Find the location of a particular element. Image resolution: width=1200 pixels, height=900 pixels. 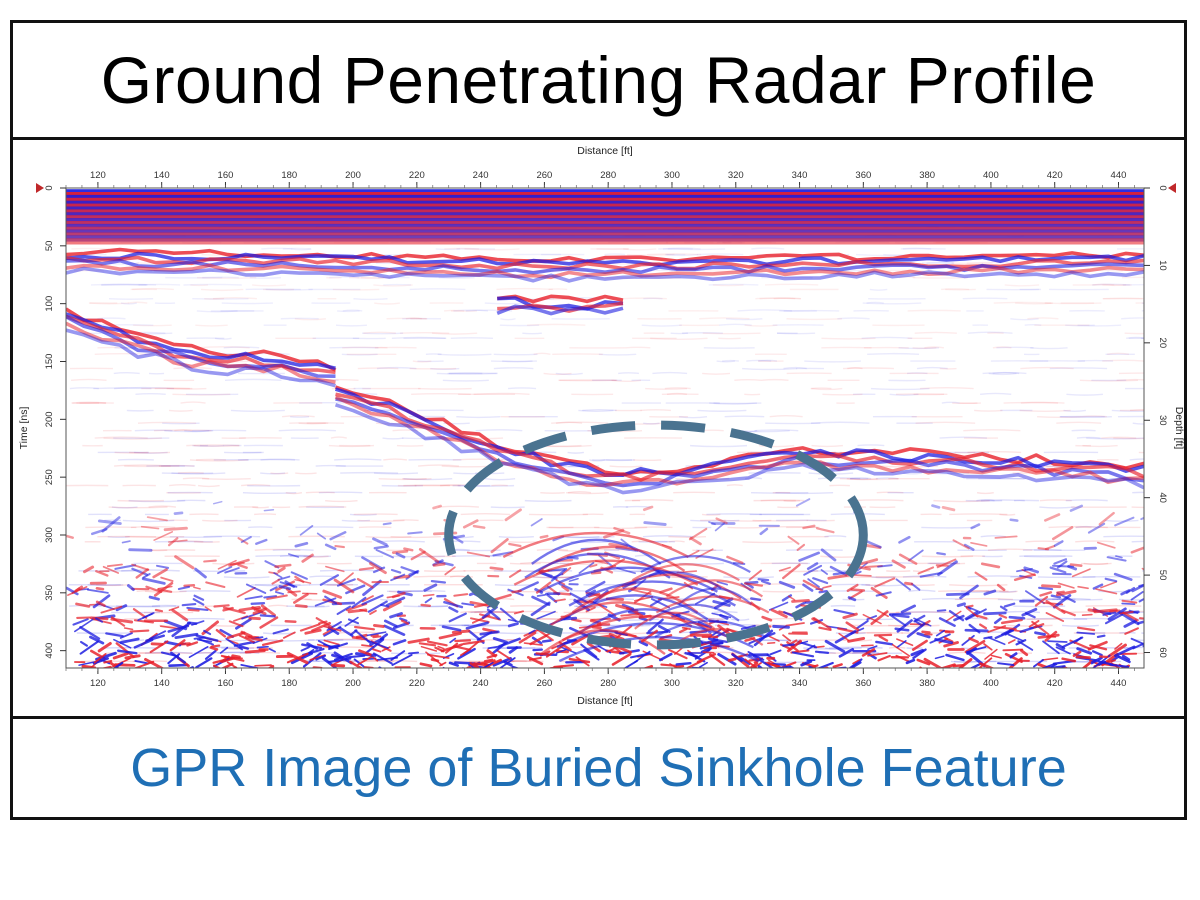

figure-caption: GPR Image of Buried Sinkhole Feature is located at coordinates (598, 768).